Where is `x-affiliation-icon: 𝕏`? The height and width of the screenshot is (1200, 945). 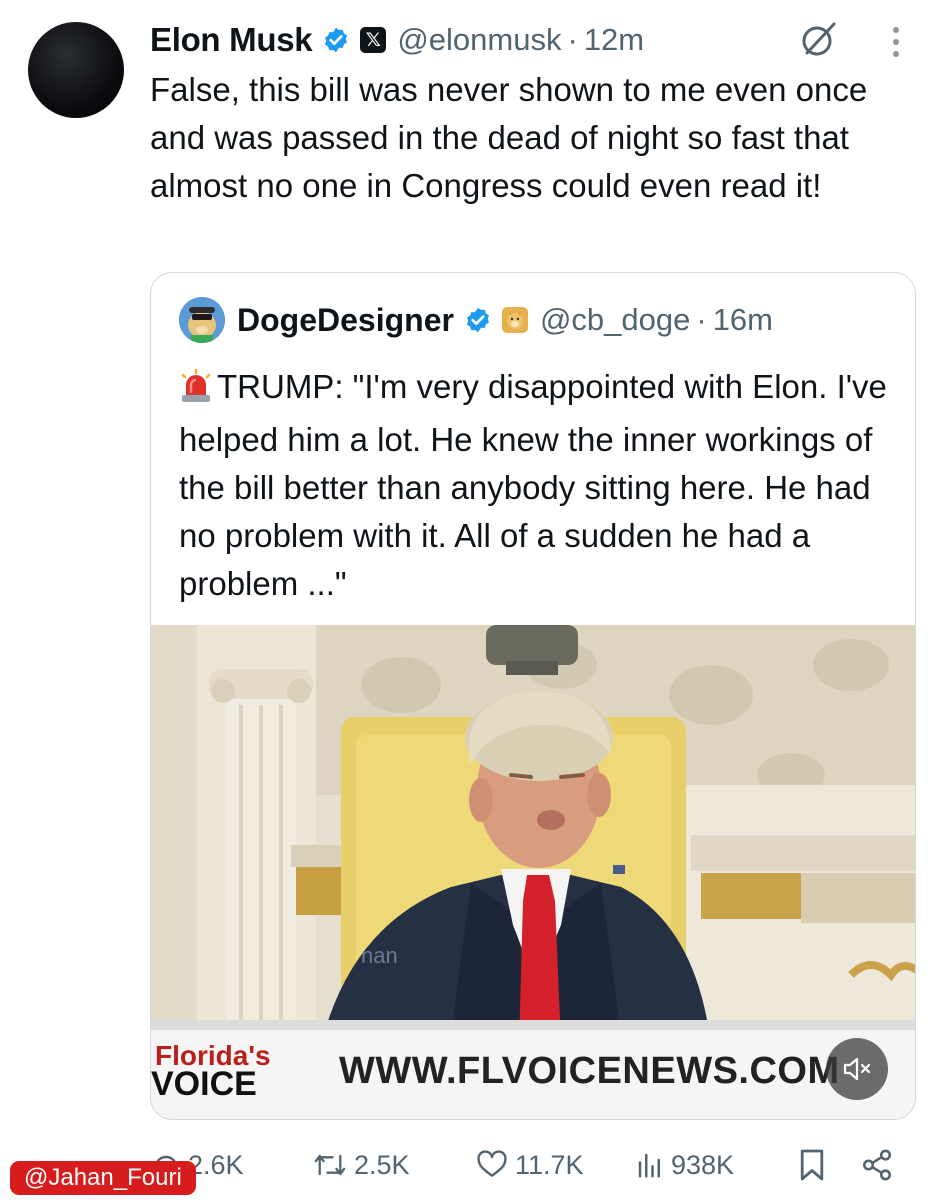
x-affiliation-icon: 𝕏 is located at coordinates (373, 40).